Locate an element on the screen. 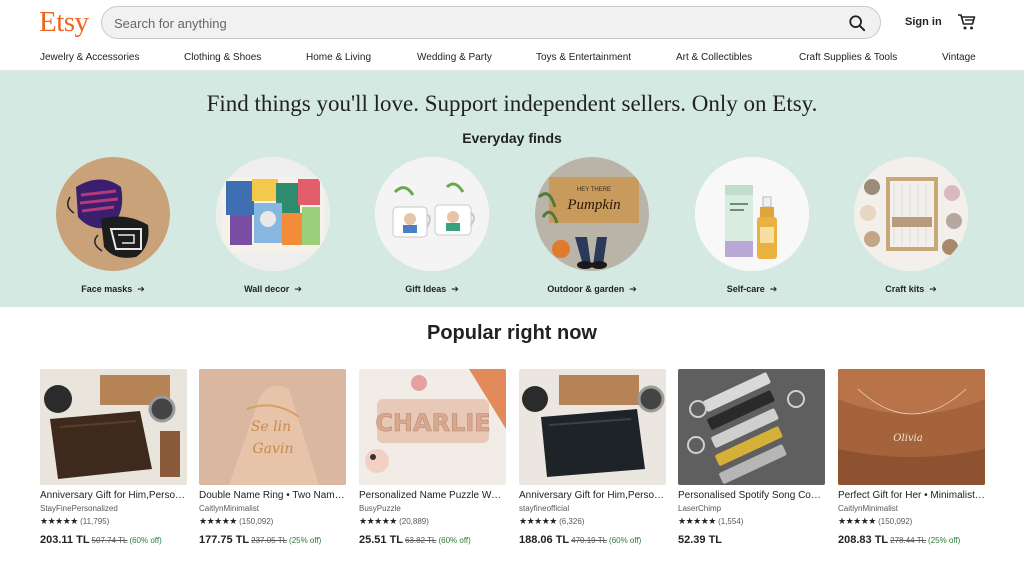 The width and height of the screenshot is (1024, 563). self-care-label: Self-care is located at coordinates (745, 289).